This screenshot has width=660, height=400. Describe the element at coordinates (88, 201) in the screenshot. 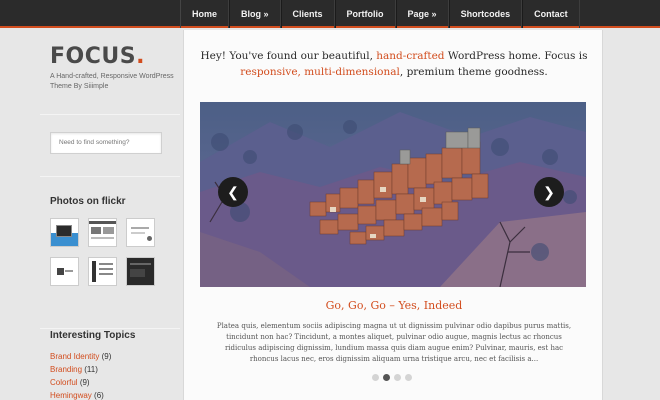

I see `flickr-widget-title: Photos on flickr` at that location.